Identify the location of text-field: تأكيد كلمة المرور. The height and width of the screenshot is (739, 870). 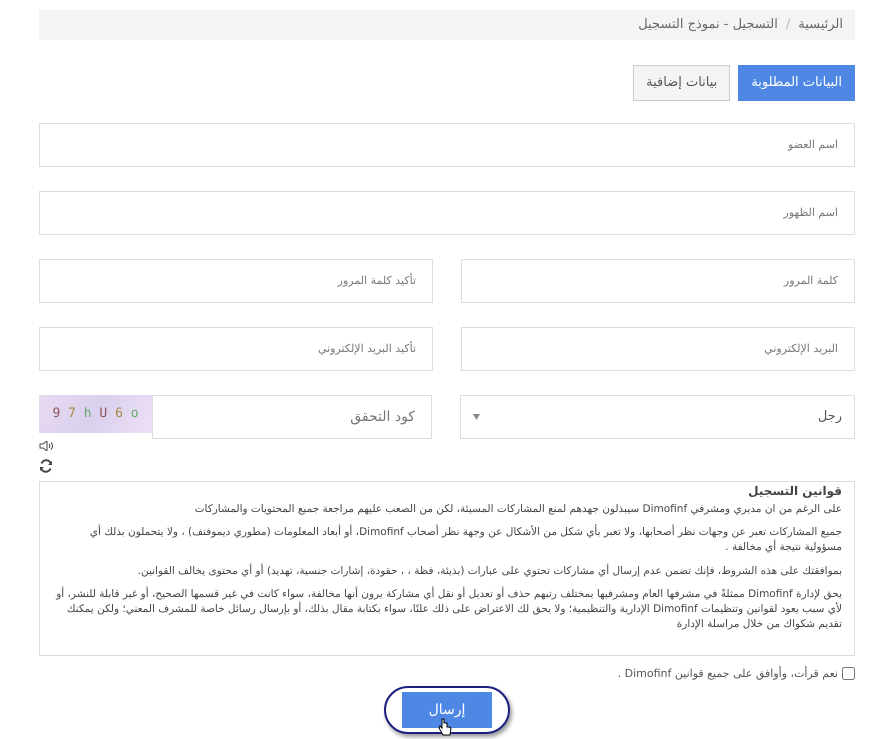
(236, 281).